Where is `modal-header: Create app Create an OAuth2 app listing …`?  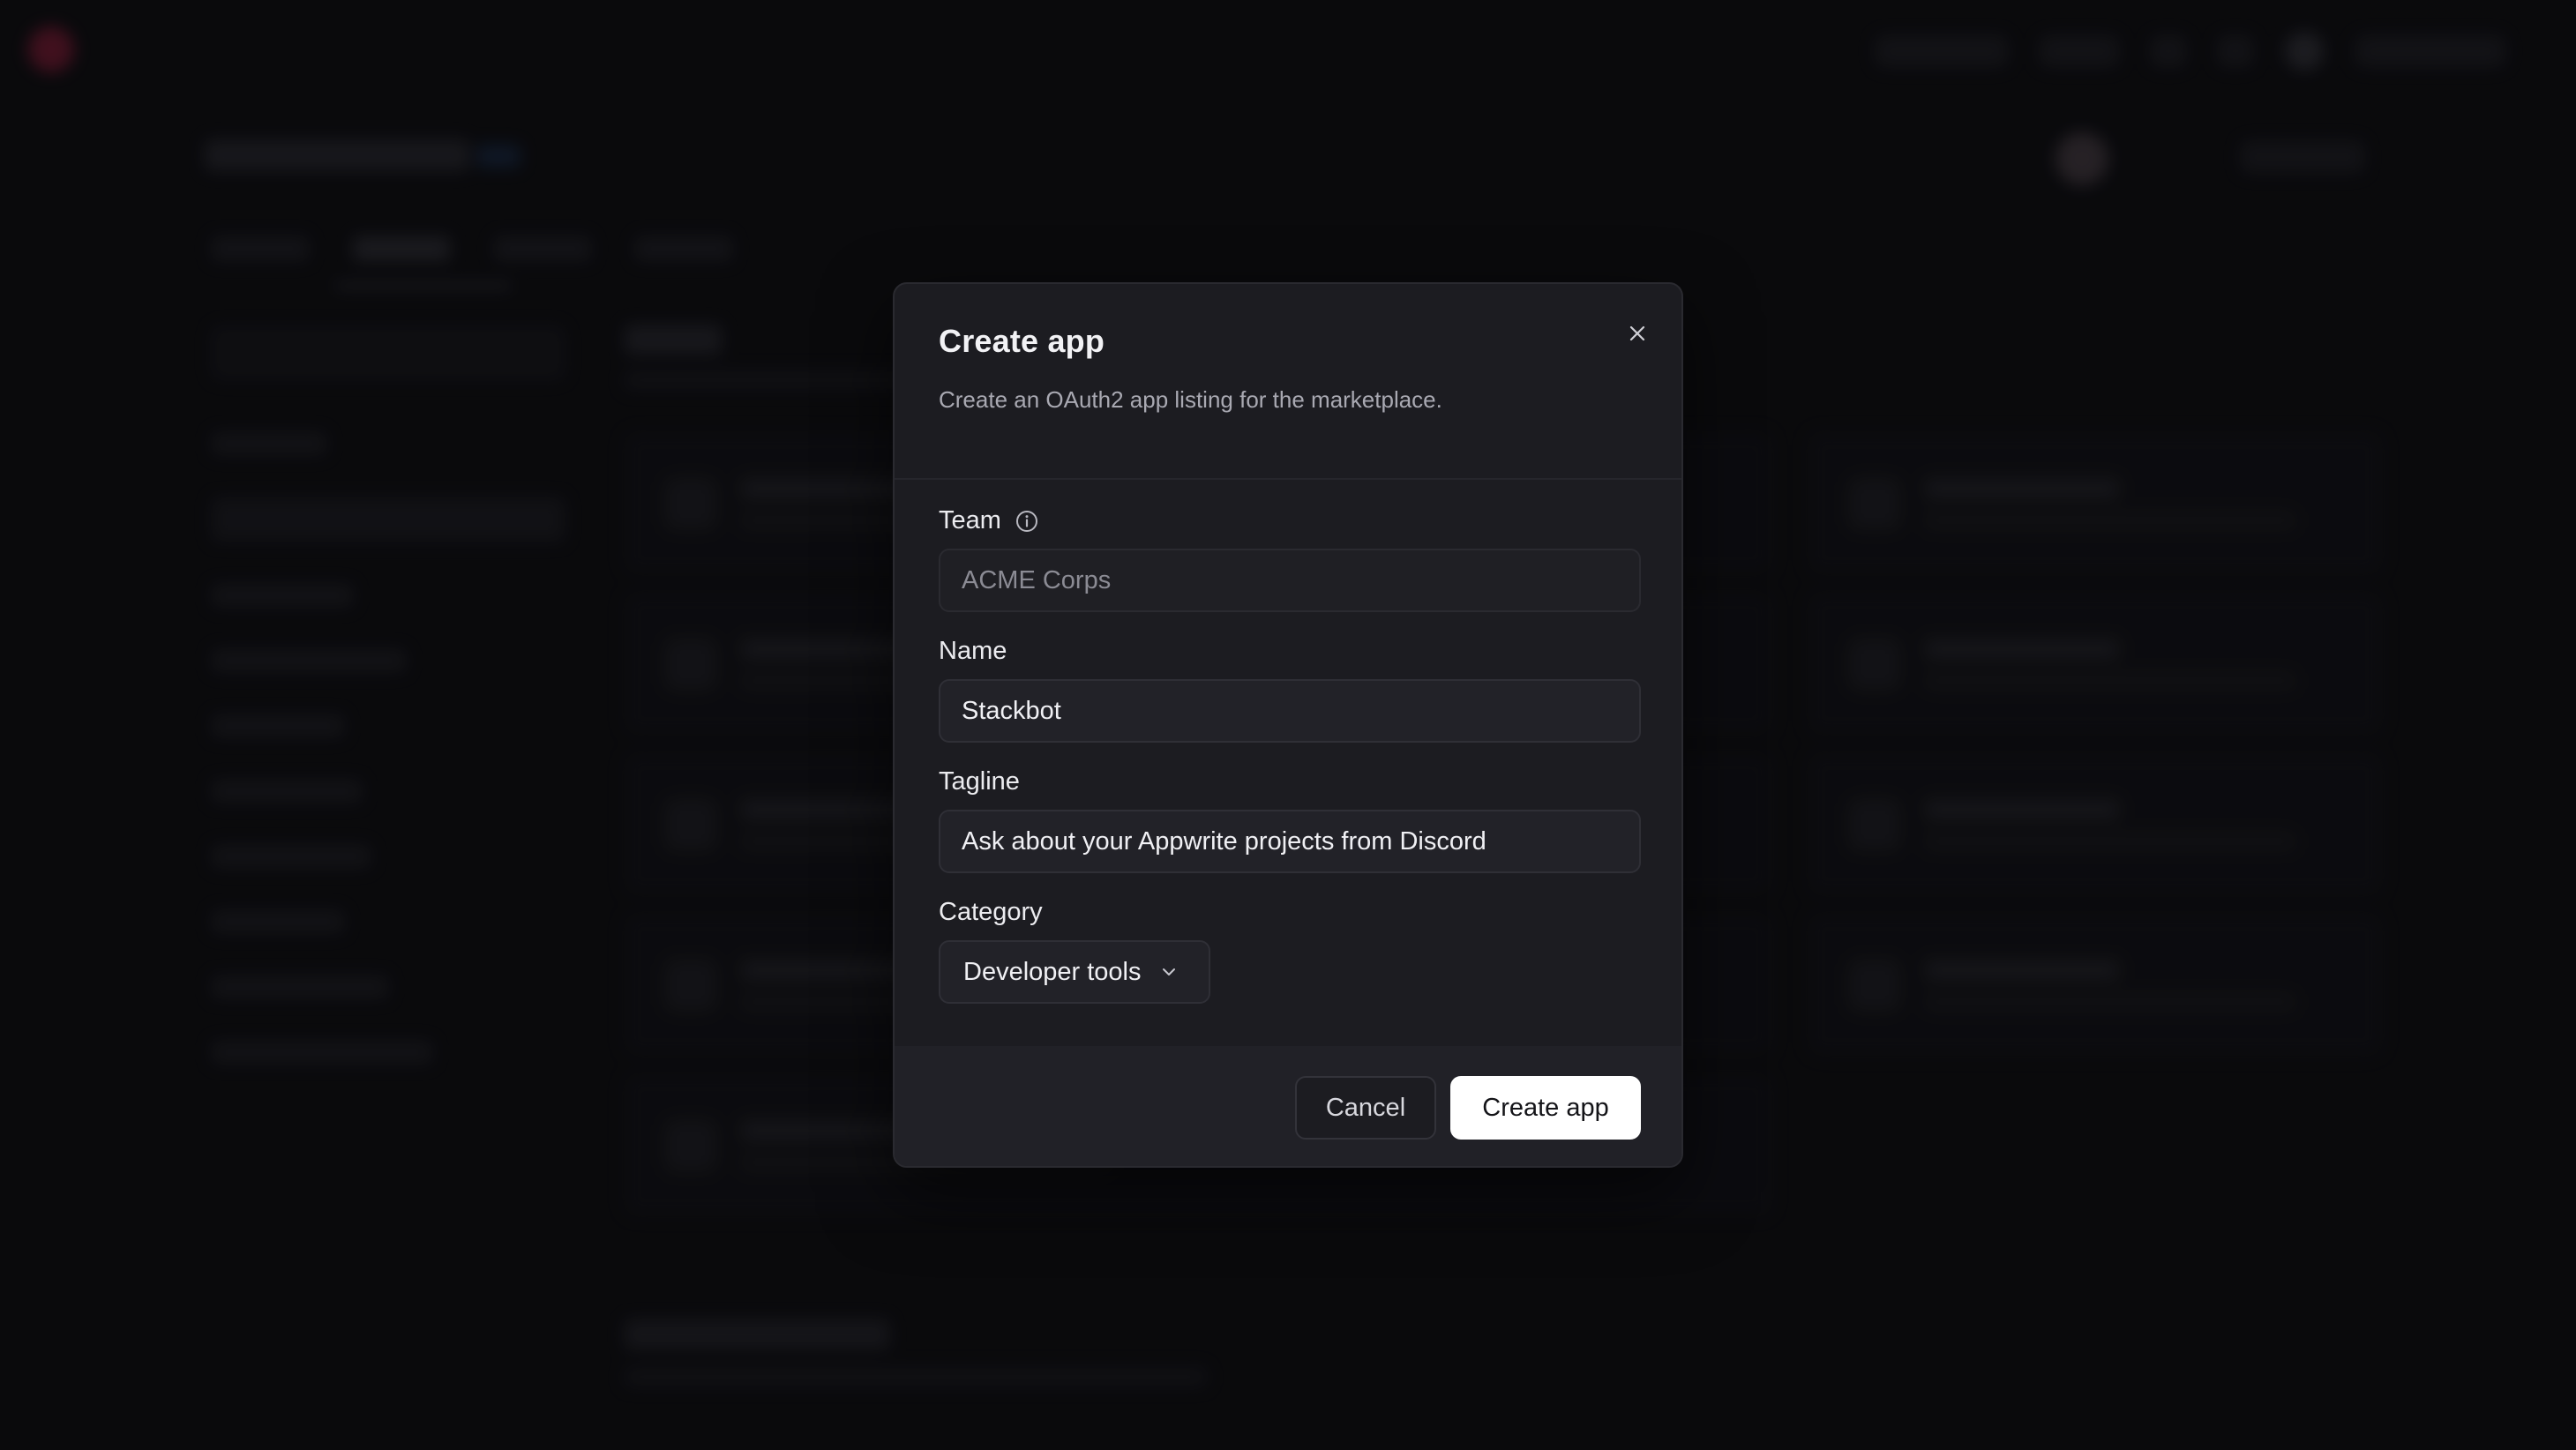 modal-header: Create app Create an OAuth2 app listing … is located at coordinates (1288, 382).